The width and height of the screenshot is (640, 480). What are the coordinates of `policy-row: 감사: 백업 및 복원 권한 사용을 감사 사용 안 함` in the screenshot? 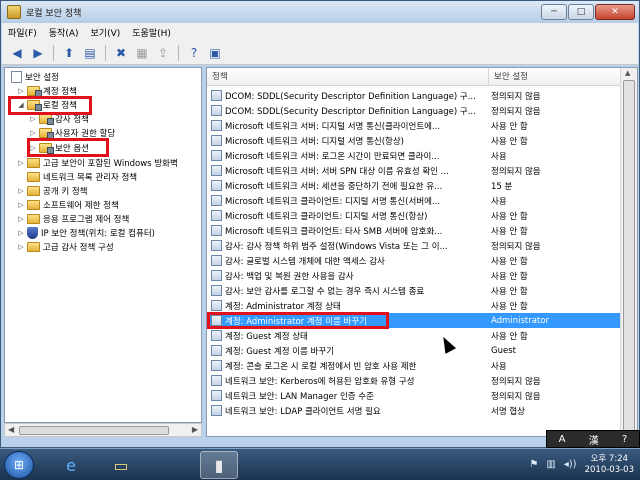 It's located at (414, 275).